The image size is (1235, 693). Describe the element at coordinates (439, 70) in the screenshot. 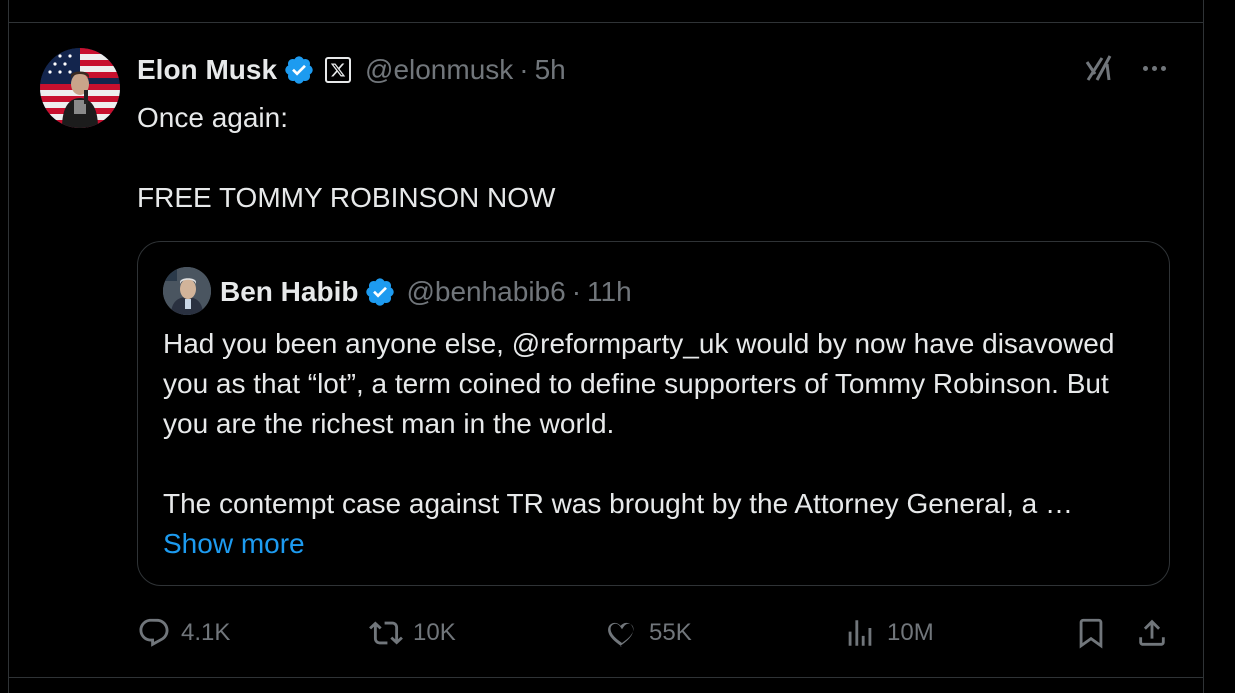

I see `author-handle: @elonmusk` at that location.